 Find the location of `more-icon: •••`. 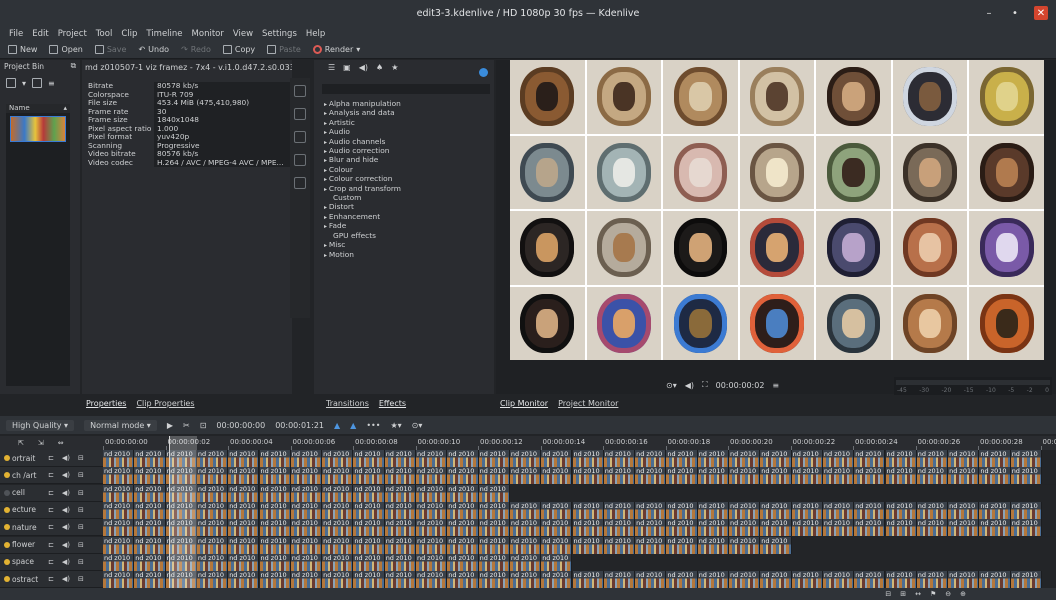

more-icon: ••• is located at coordinates (373, 425).